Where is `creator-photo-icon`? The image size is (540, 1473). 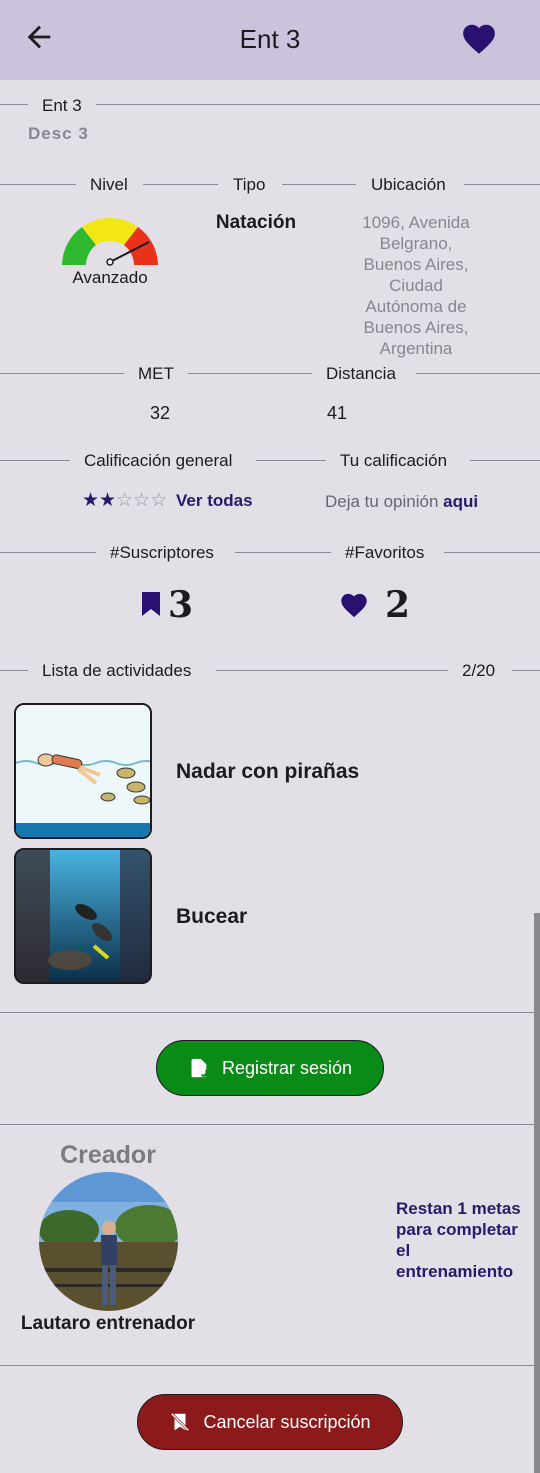 creator-photo-icon is located at coordinates (108, 1241).